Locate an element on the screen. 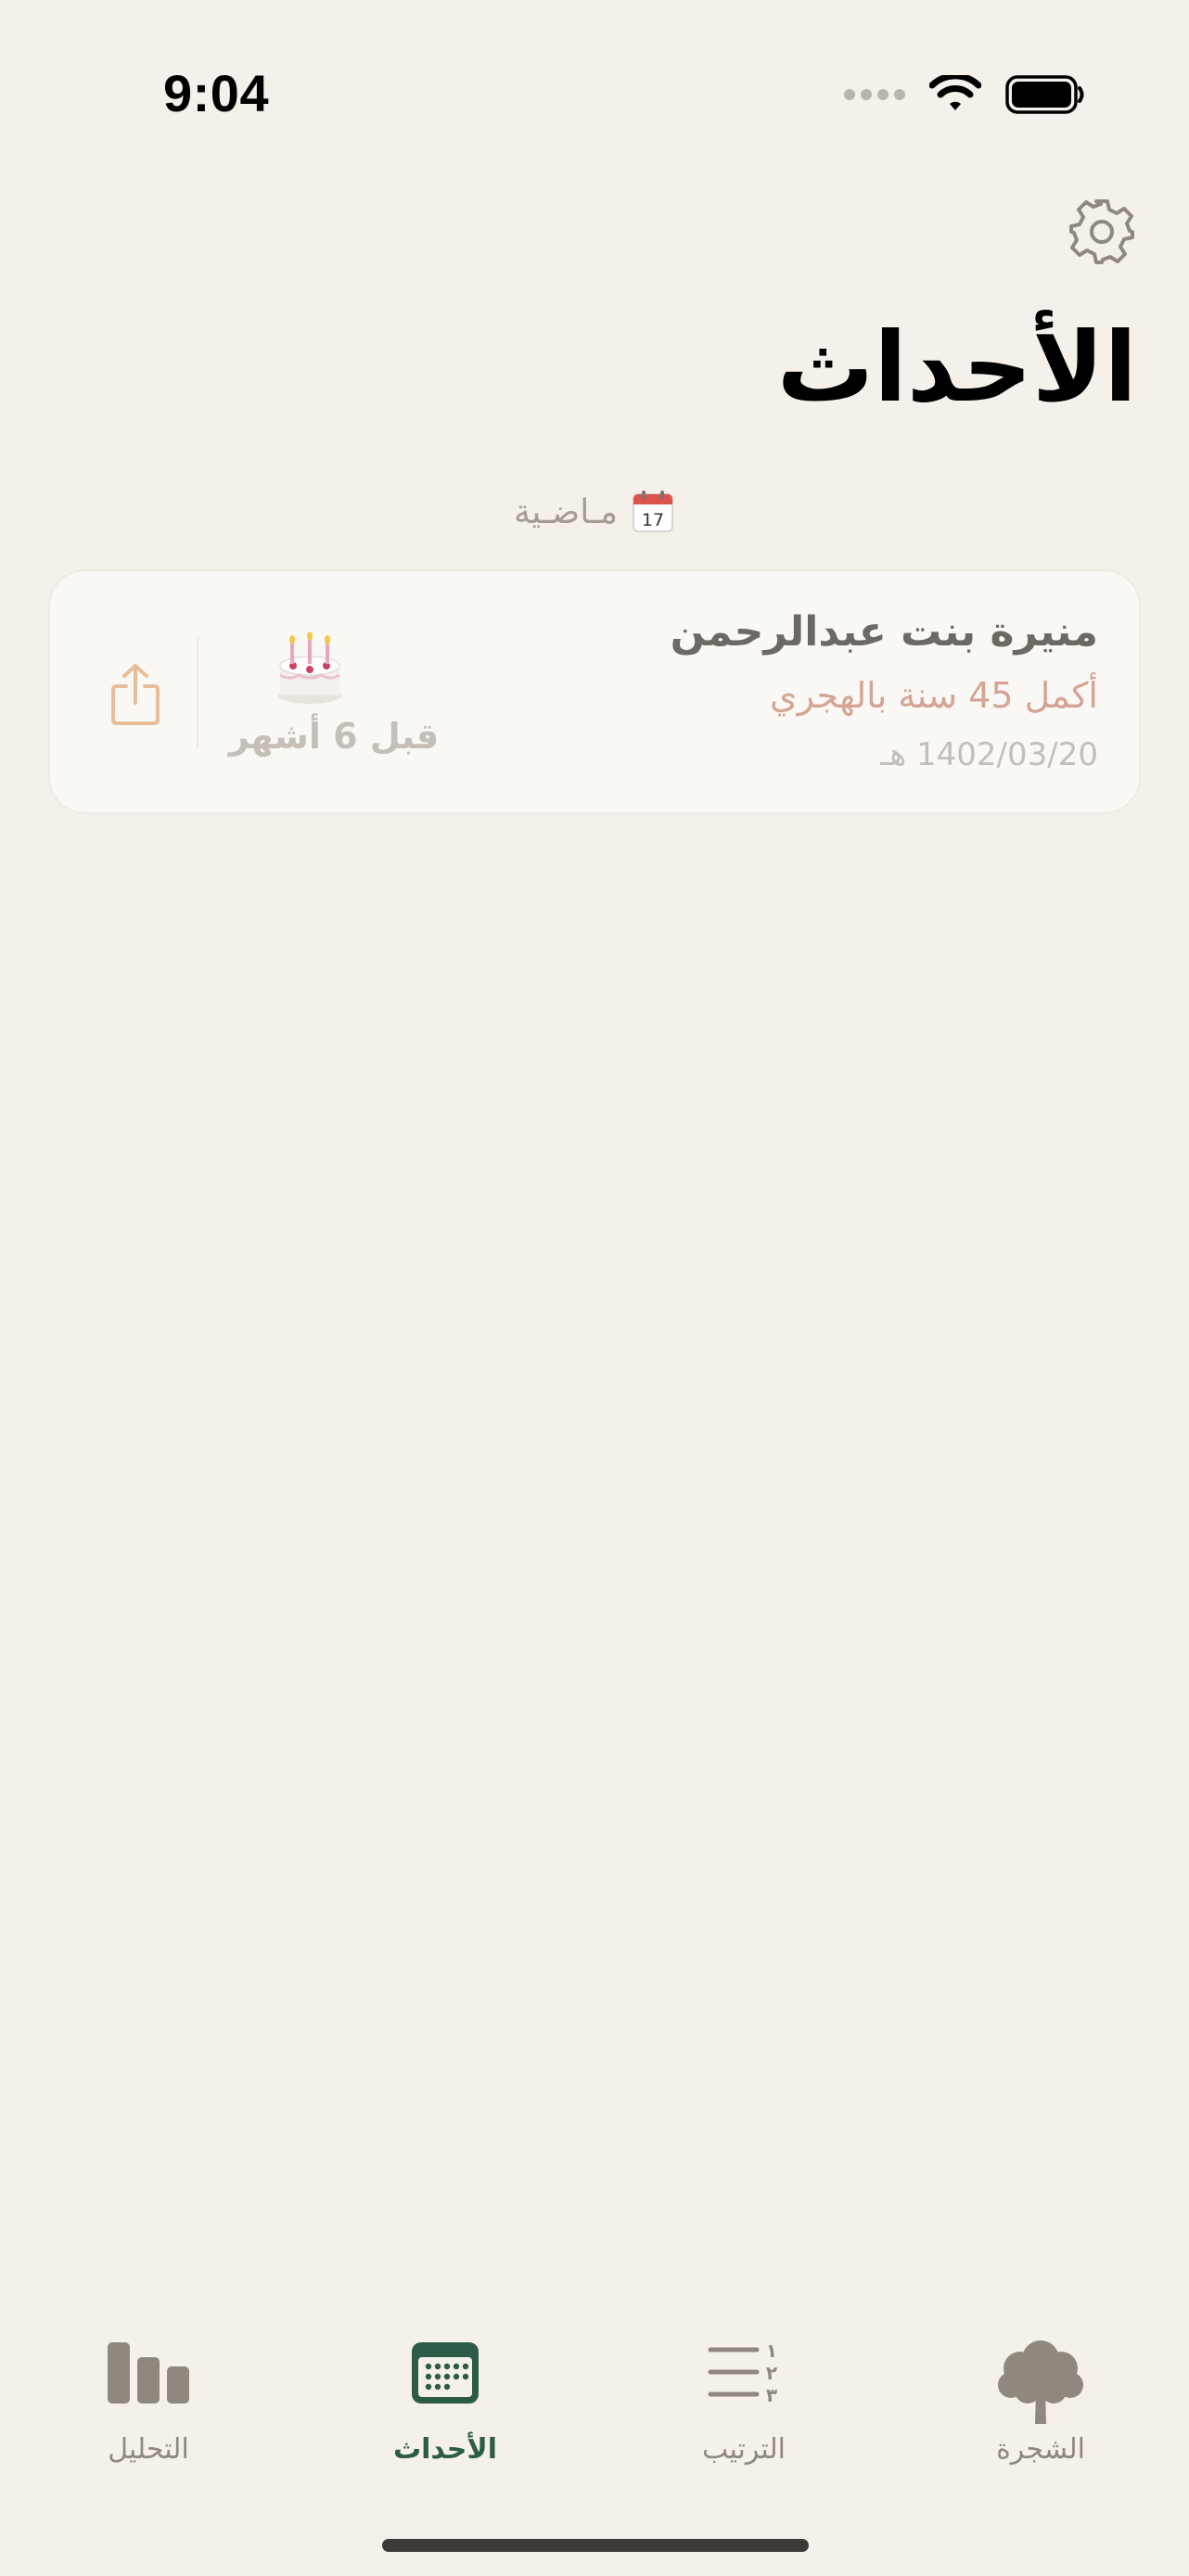  ranked-list-icon: ١ ٢ ٣ is located at coordinates (742, 2373).